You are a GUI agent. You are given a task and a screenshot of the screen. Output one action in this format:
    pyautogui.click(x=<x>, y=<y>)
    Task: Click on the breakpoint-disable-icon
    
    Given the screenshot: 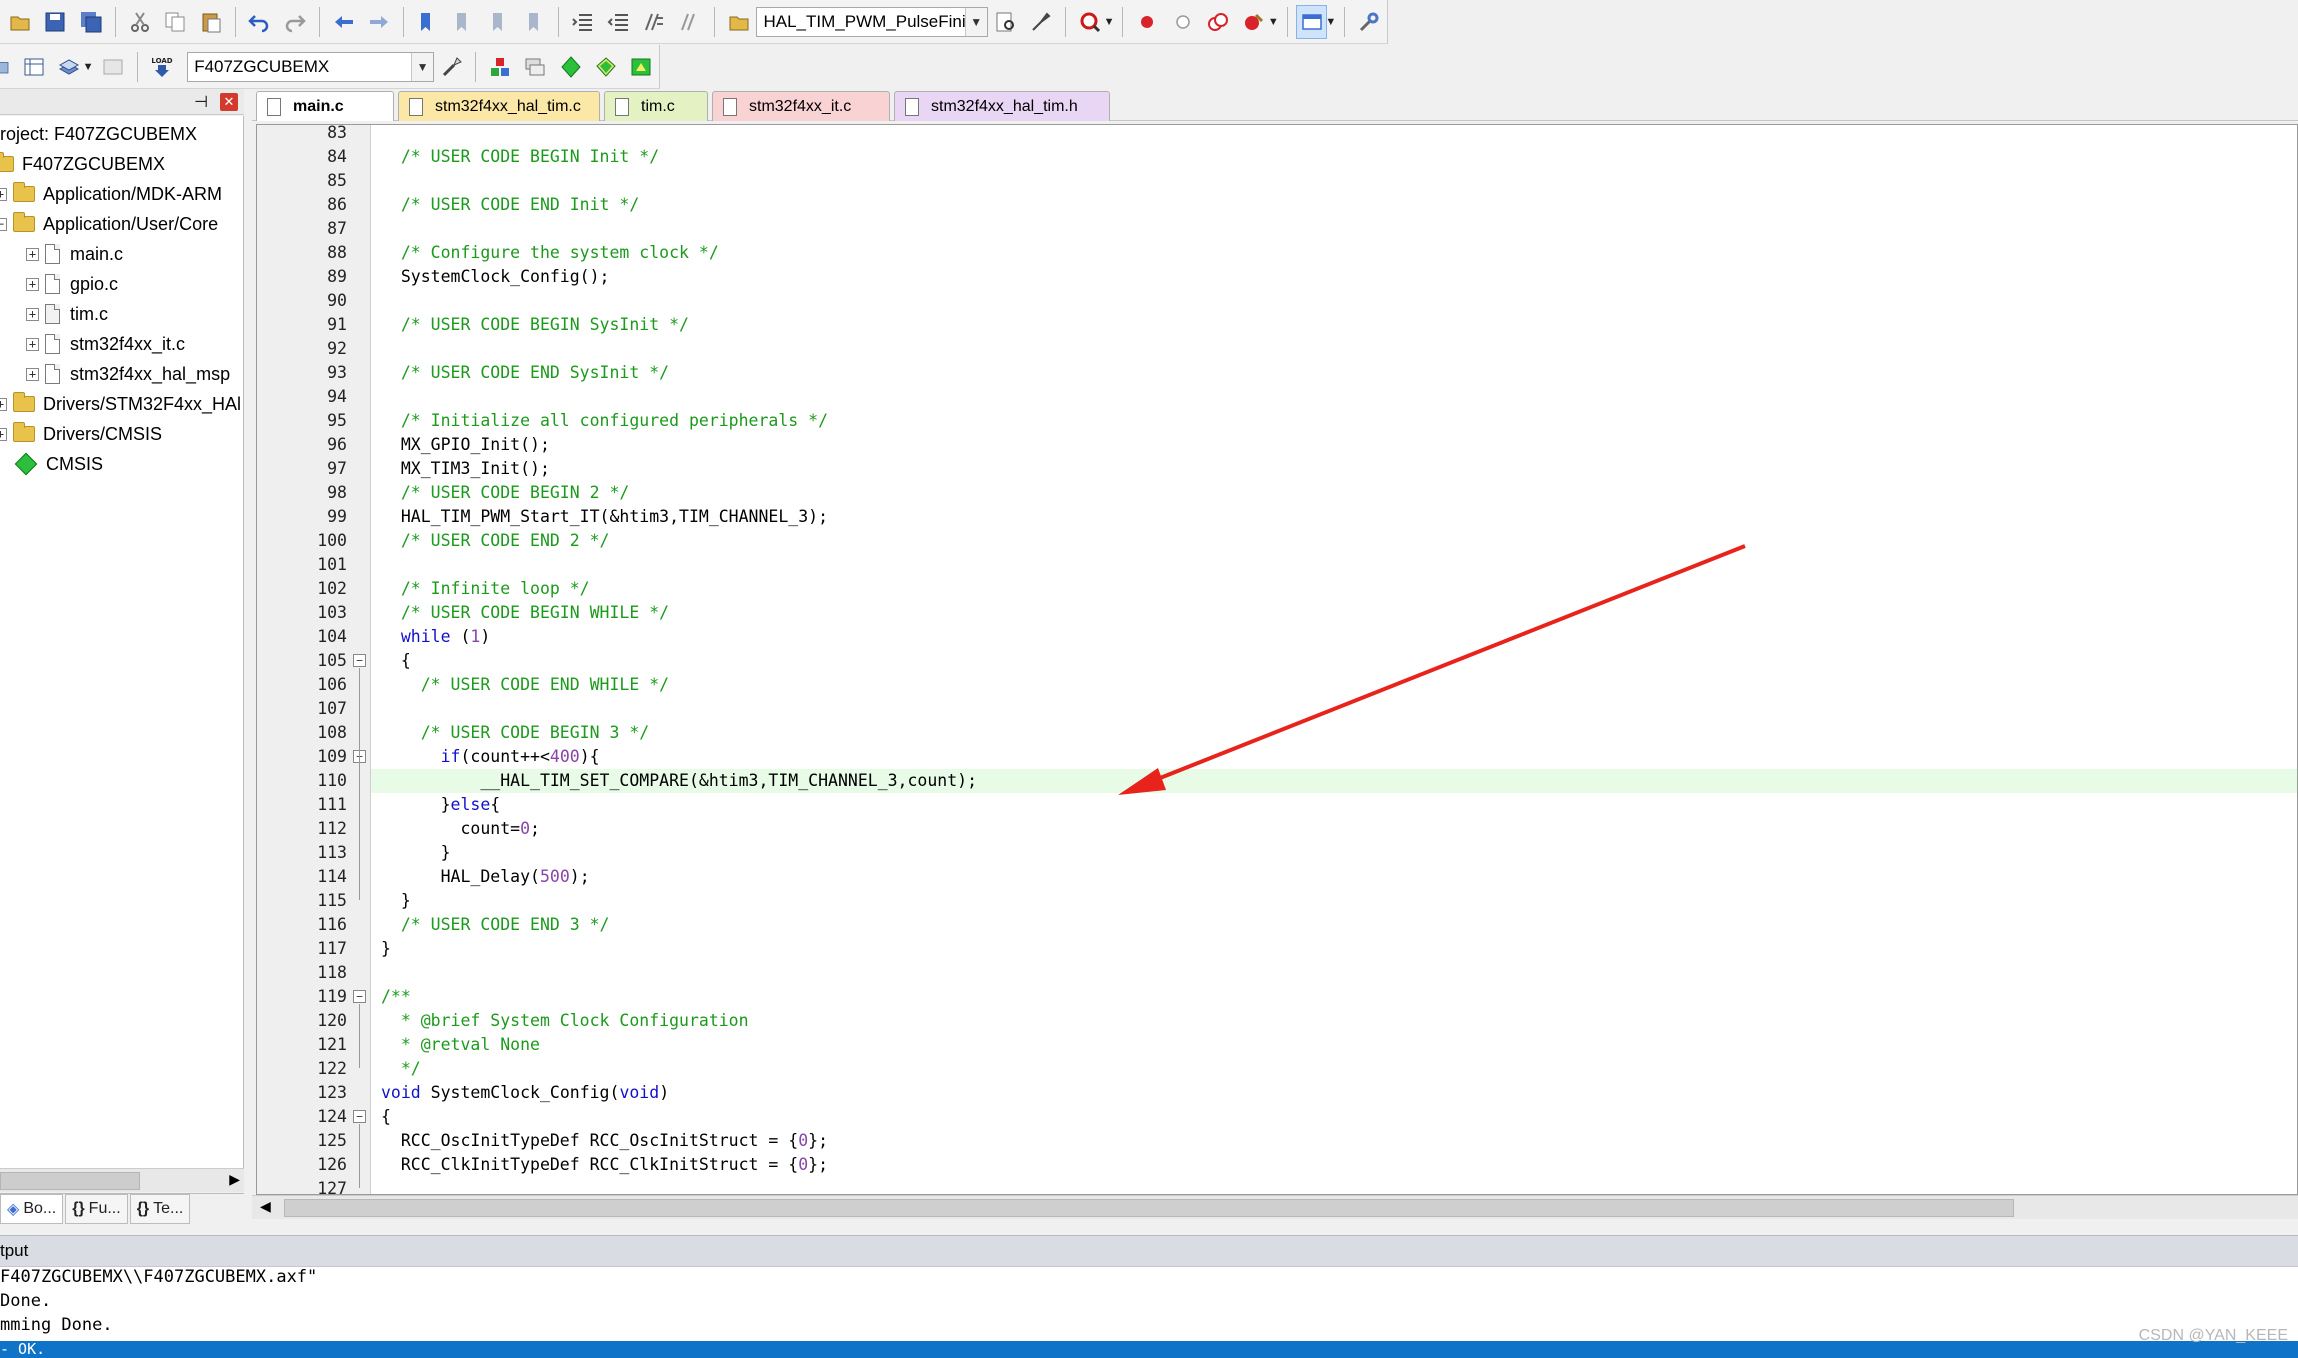 What is the action you would take?
    pyautogui.click(x=1183, y=22)
    